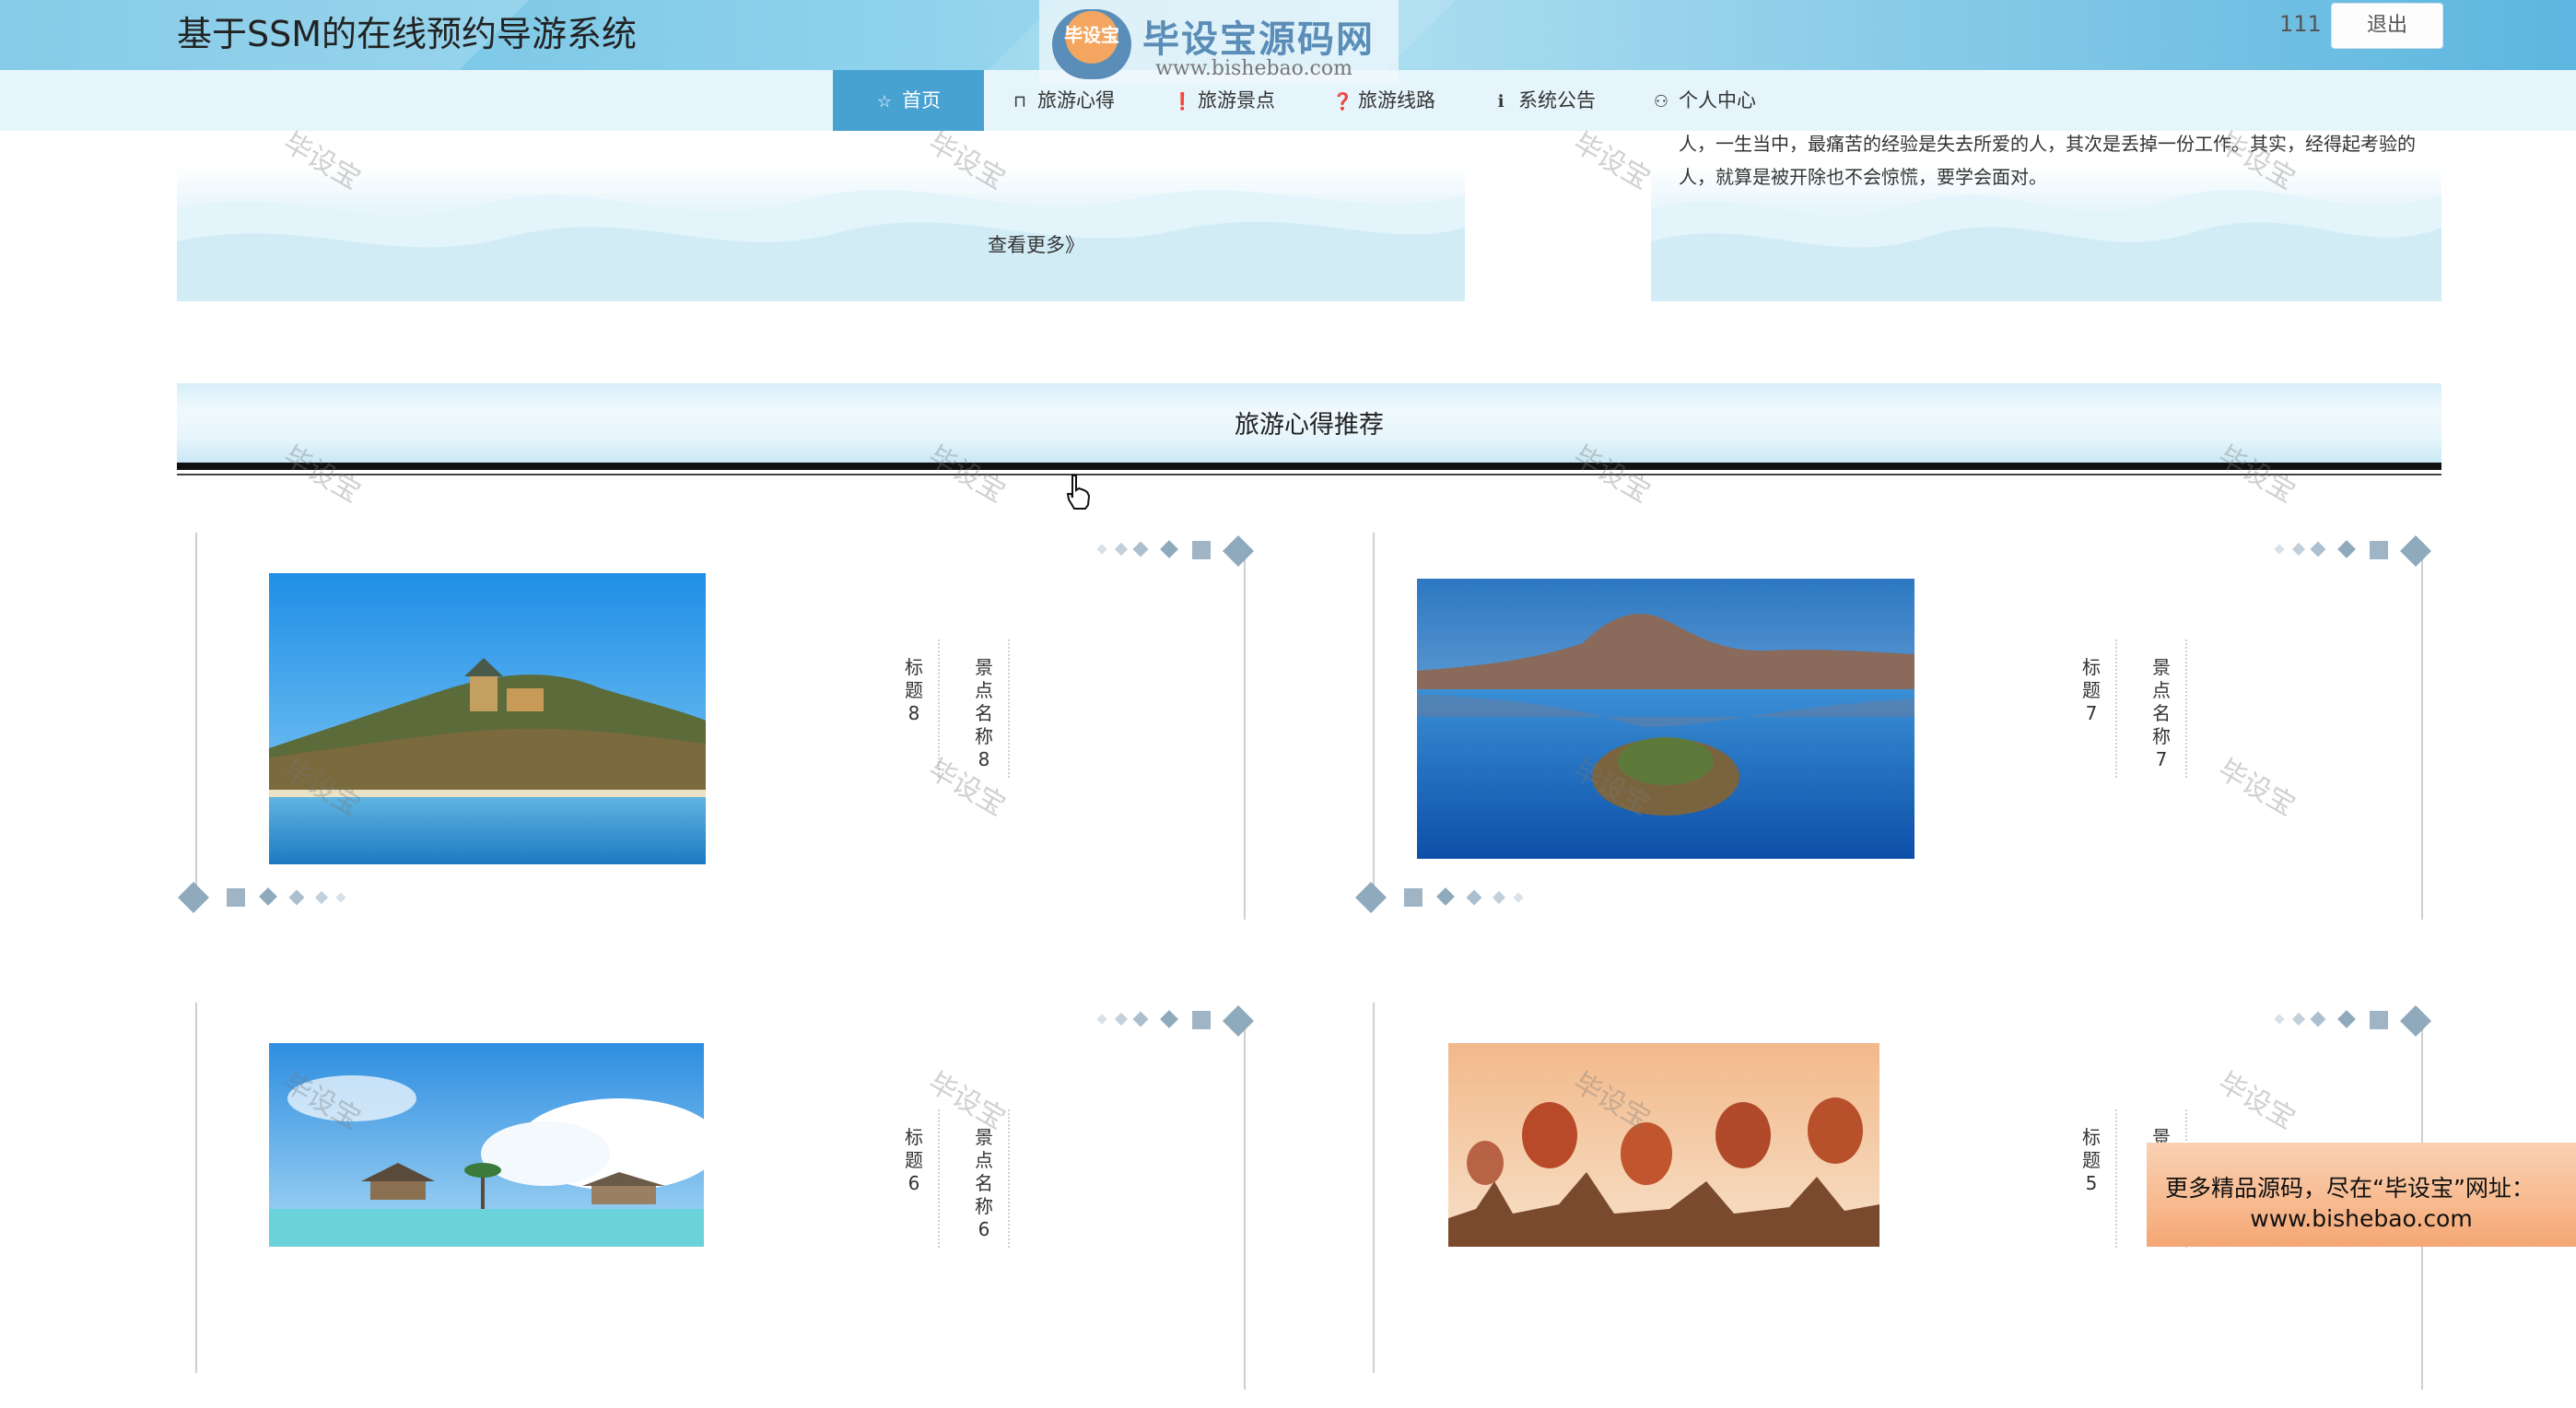 This screenshot has height=1408, width=2576. Describe the element at coordinates (729, 735) in the screenshot. I see `article-card: 标题8 景点名称8` at that location.